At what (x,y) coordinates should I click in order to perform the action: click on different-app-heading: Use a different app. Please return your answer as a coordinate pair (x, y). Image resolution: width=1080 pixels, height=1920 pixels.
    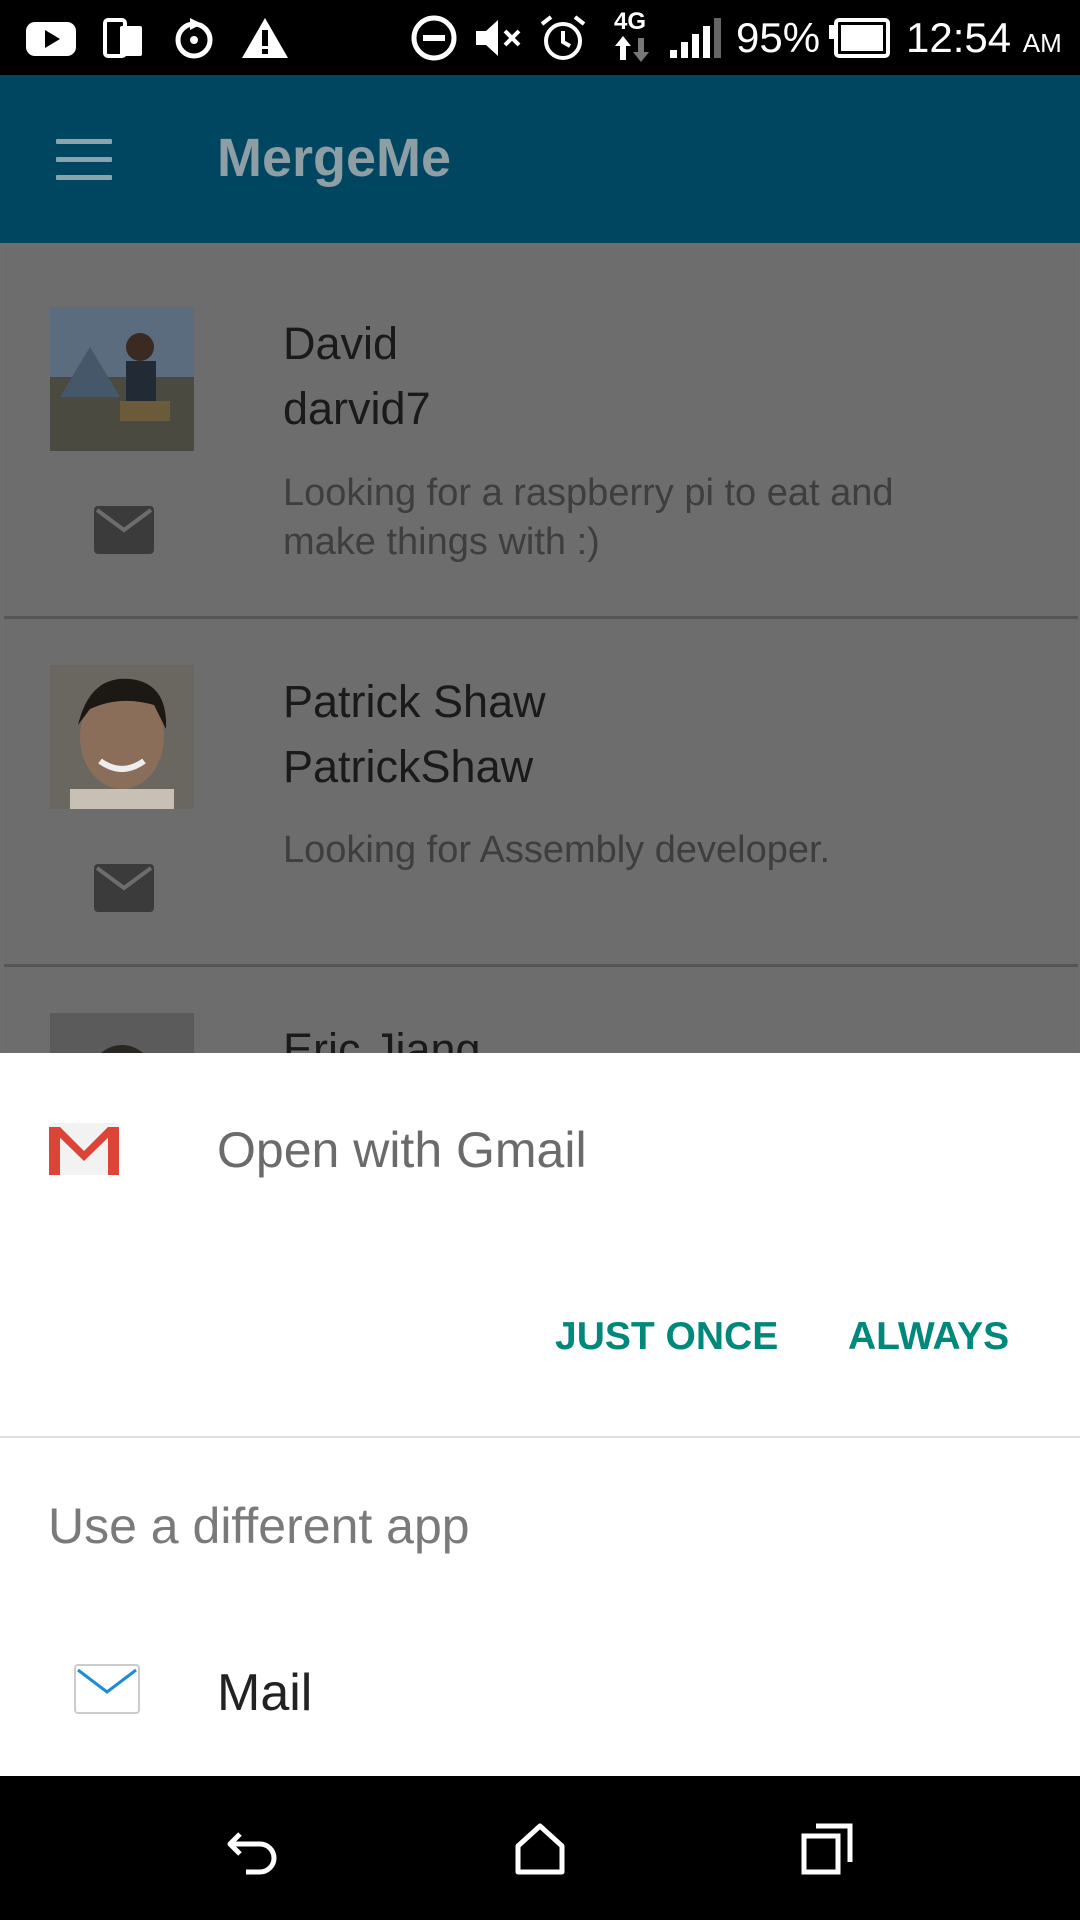
    Looking at the image, I should click on (259, 1526).